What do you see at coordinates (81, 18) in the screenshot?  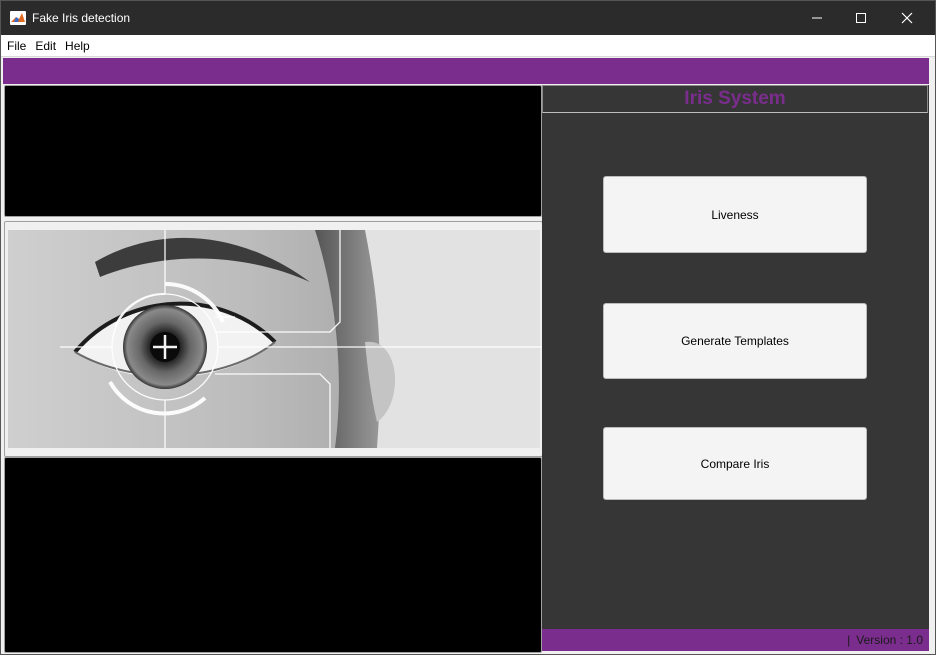 I see `window-title: Fake Iris detection` at bounding box center [81, 18].